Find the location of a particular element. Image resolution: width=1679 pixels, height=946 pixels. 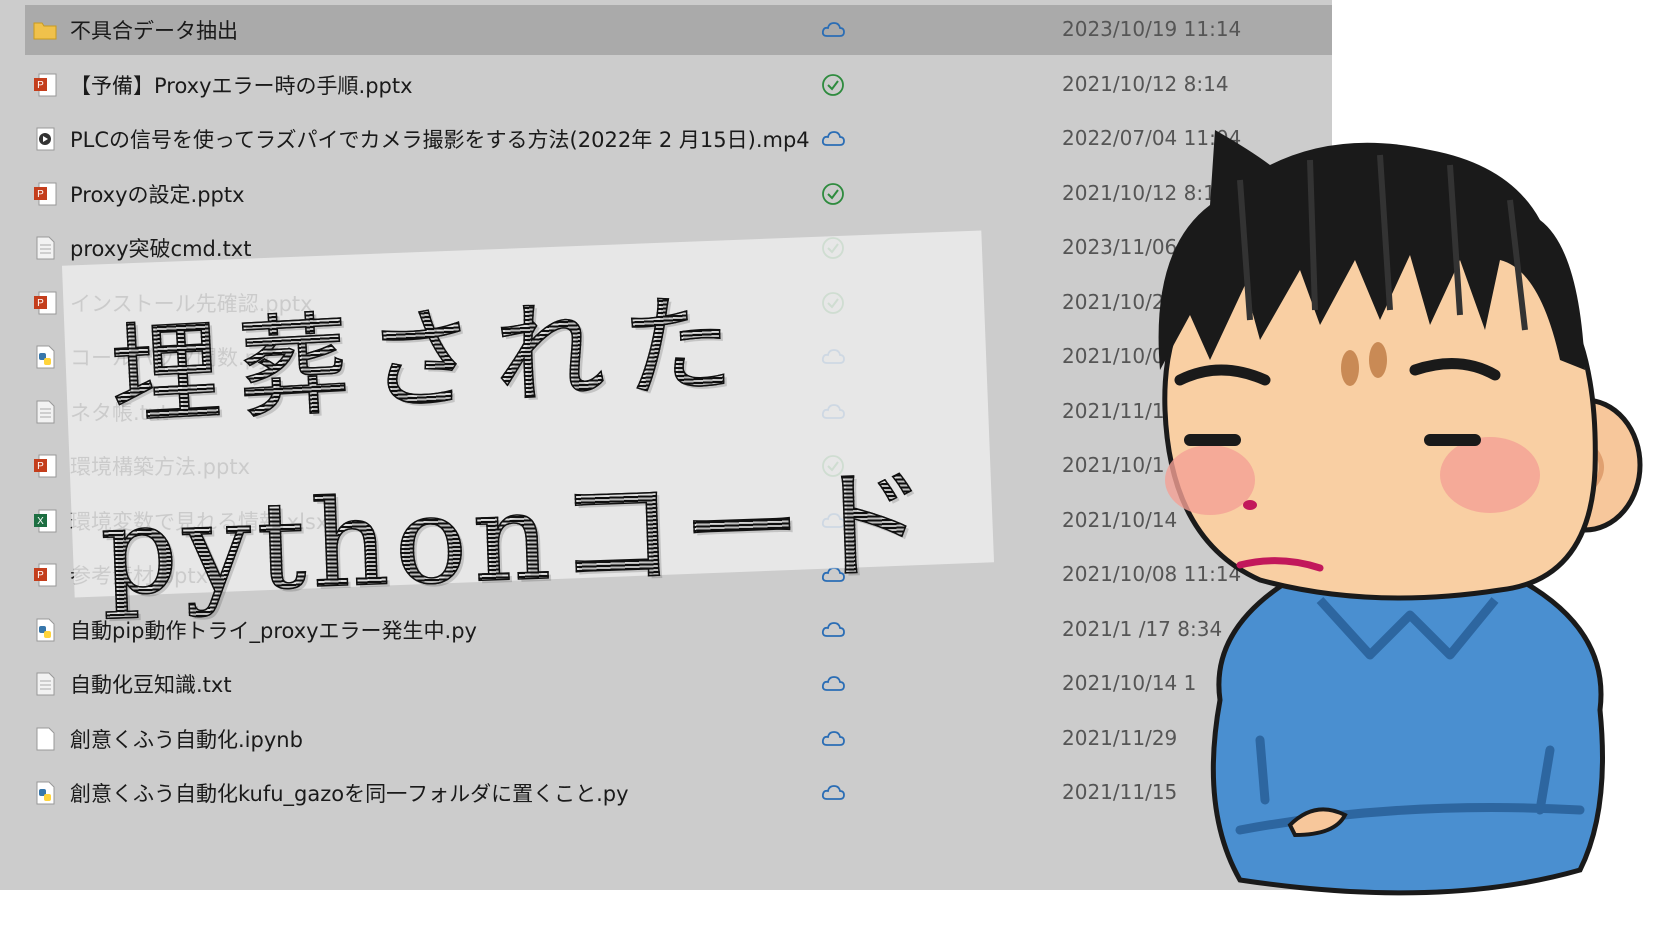

file-name: 創意くふう自動化.ipynb is located at coordinates (186, 739).